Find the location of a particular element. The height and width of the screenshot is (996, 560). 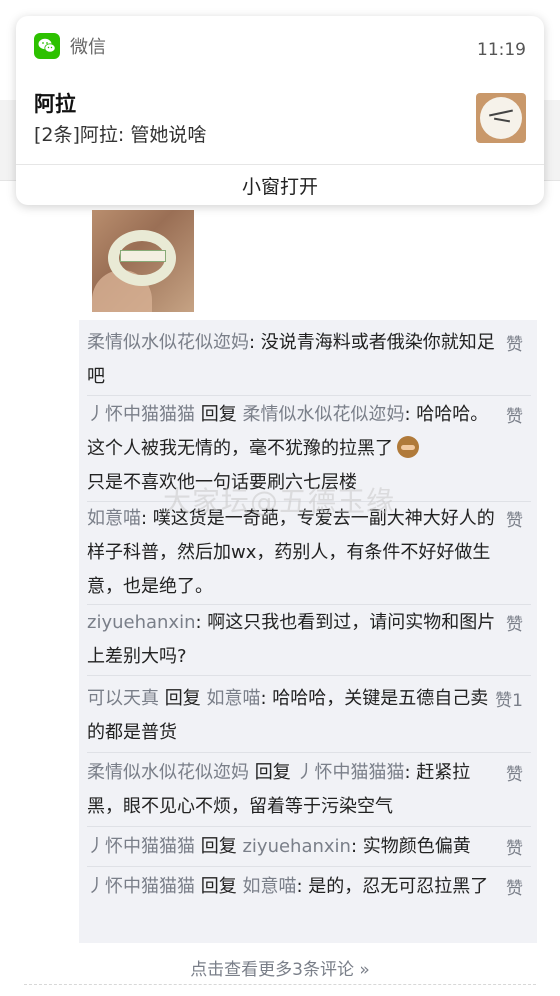

like-count: 1 is located at coordinates (517, 701).